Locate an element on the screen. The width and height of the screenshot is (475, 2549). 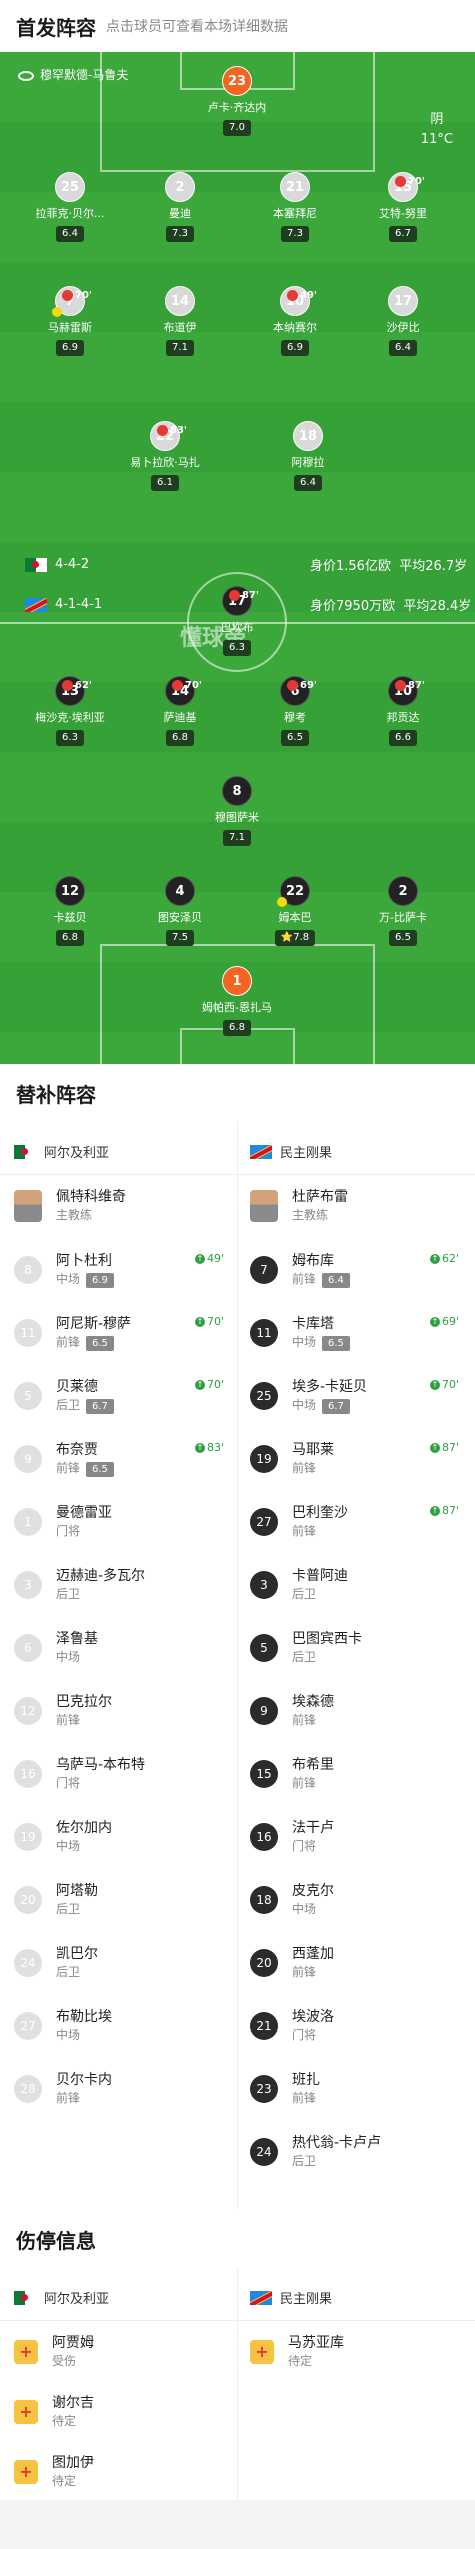
away-player: 6 69' 穆考 6.5 is located at coordinates (295, 711).